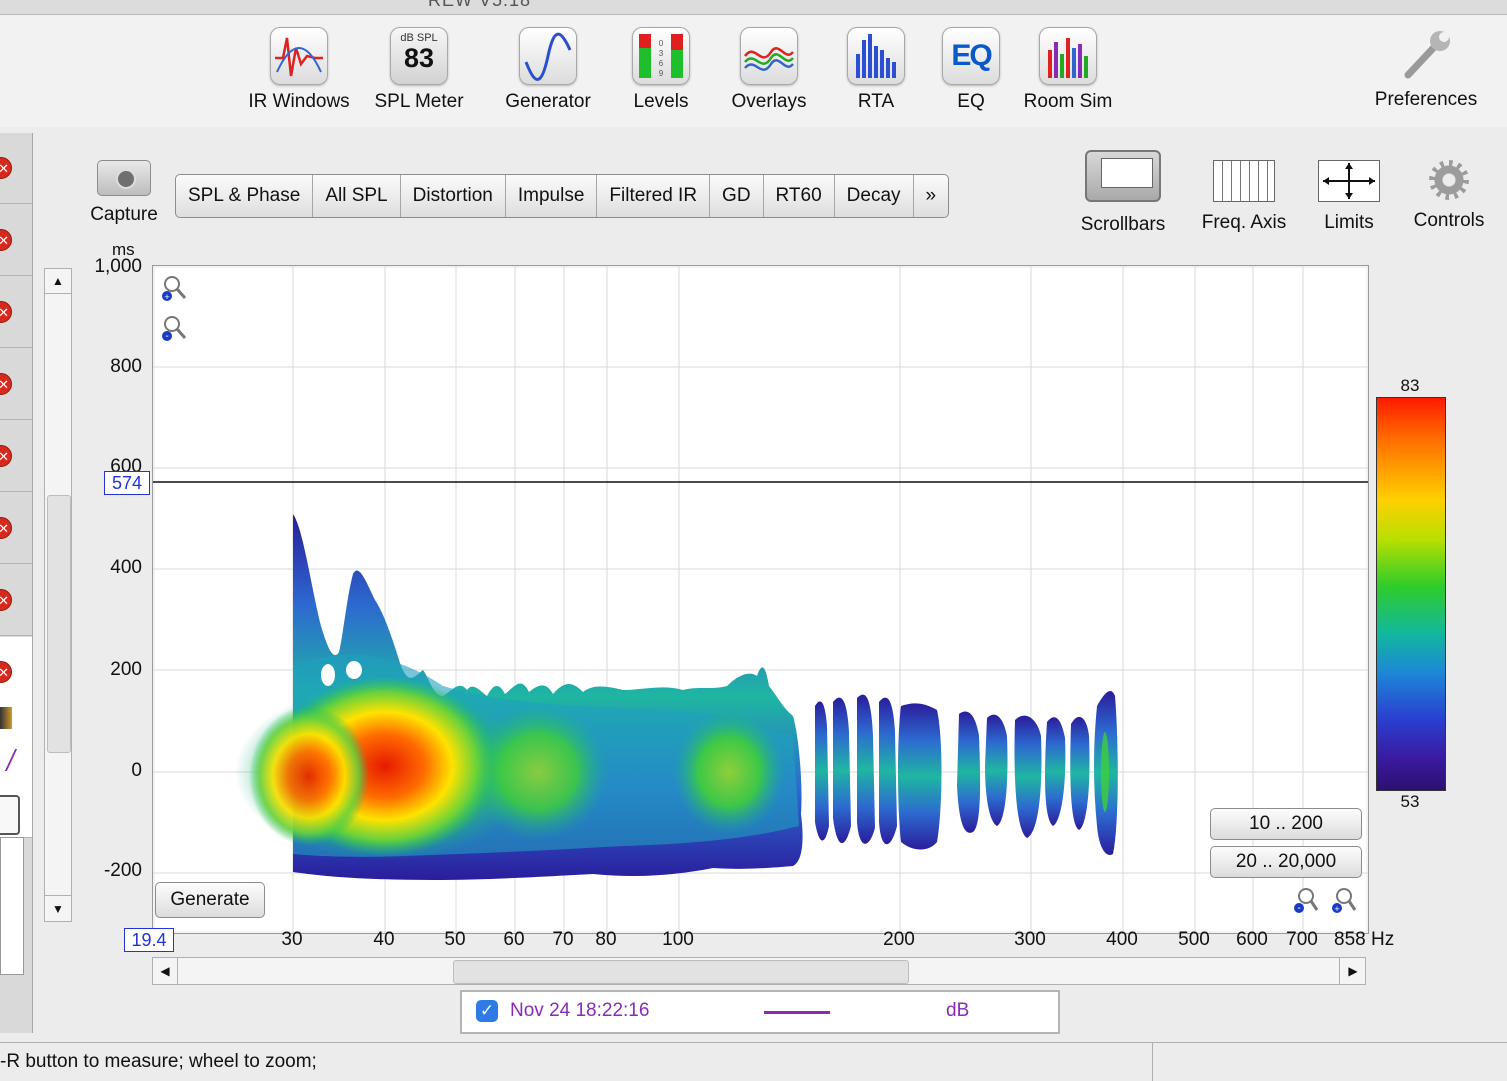 This screenshot has width=1507, height=1081. What do you see at coordinates (661, 43) in the screenshot?
I see `svg-text: 0` at bounding box center [661, 43].